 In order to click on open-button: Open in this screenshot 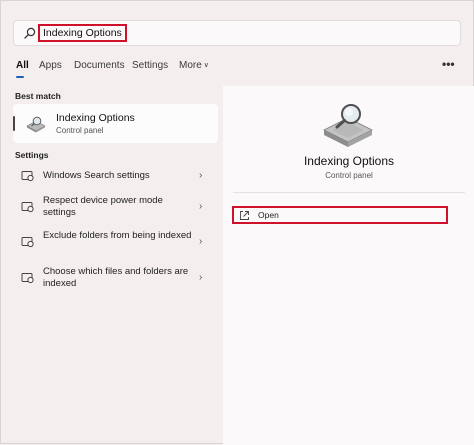, I will do `click(340, 215)`.